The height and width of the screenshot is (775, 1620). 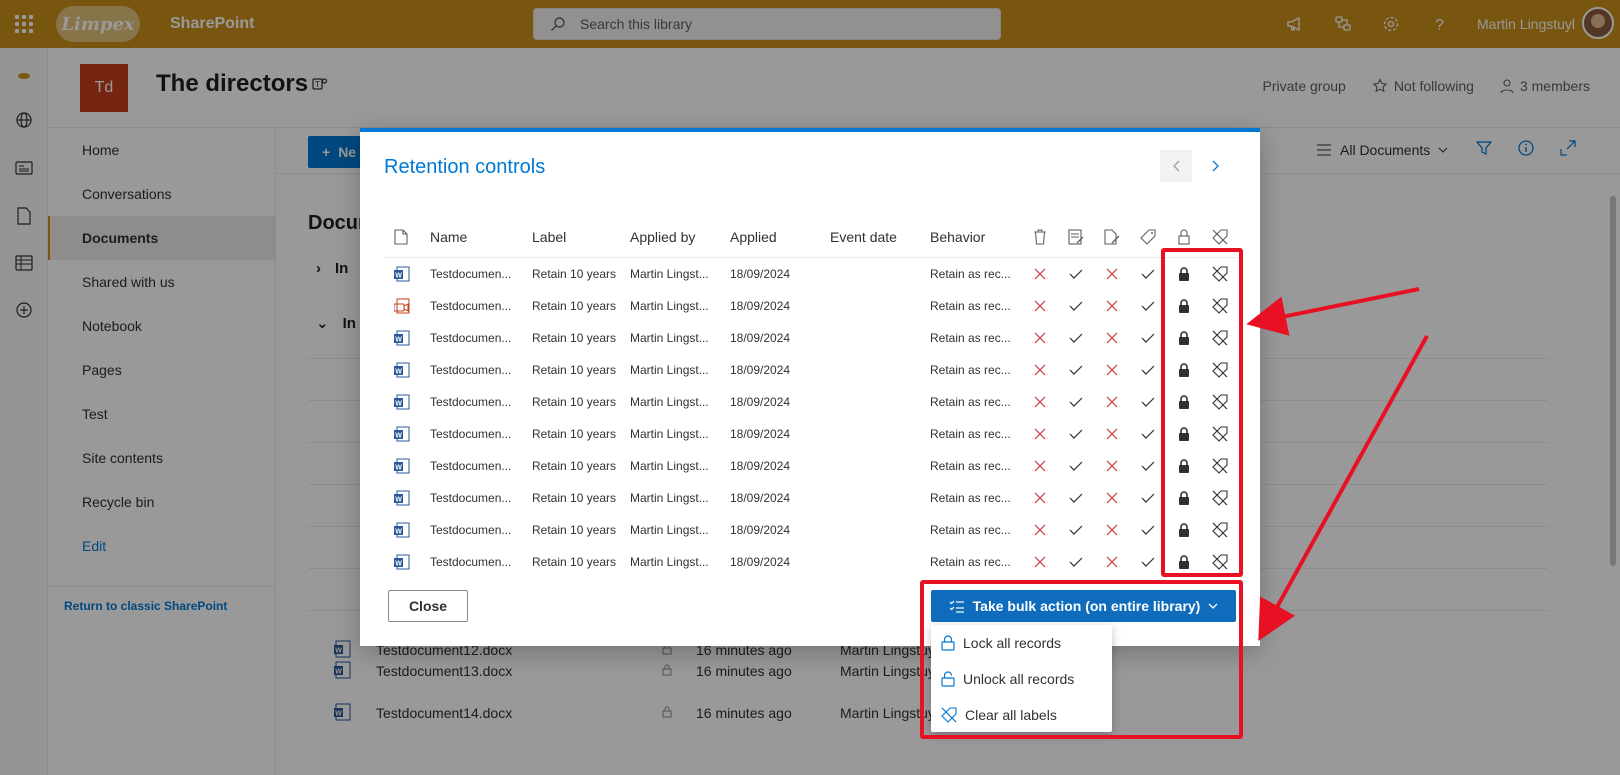 What do you see at coordinates (402, 306) in the screenshot?
I see `video-file-icon` at bounding box center [402, 306].